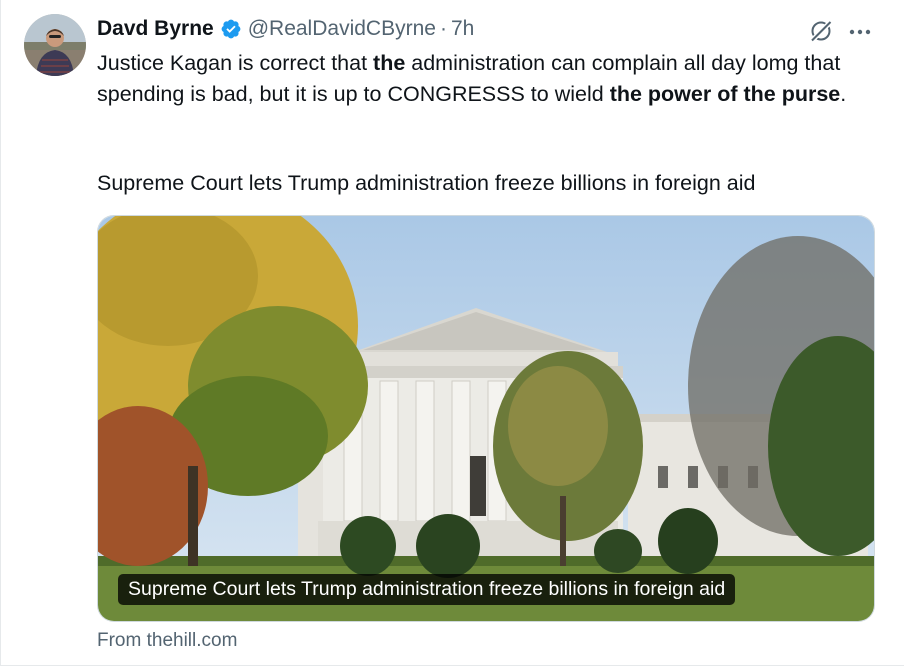 Image resolution: width=904 pixels, height=666 pixels. What do you see at coordinates (55, 45) in the screenshot?
I see `avatar` at bounding box center [55, 45].